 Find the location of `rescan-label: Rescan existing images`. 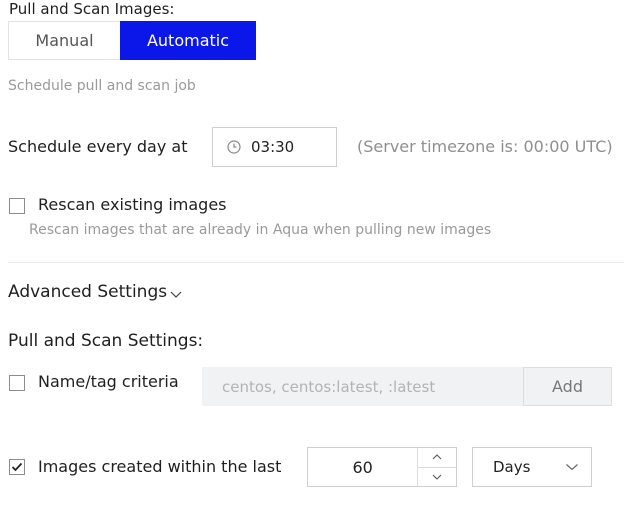

rescan-label: Rescan existing images is located at coordinates (132, 204).